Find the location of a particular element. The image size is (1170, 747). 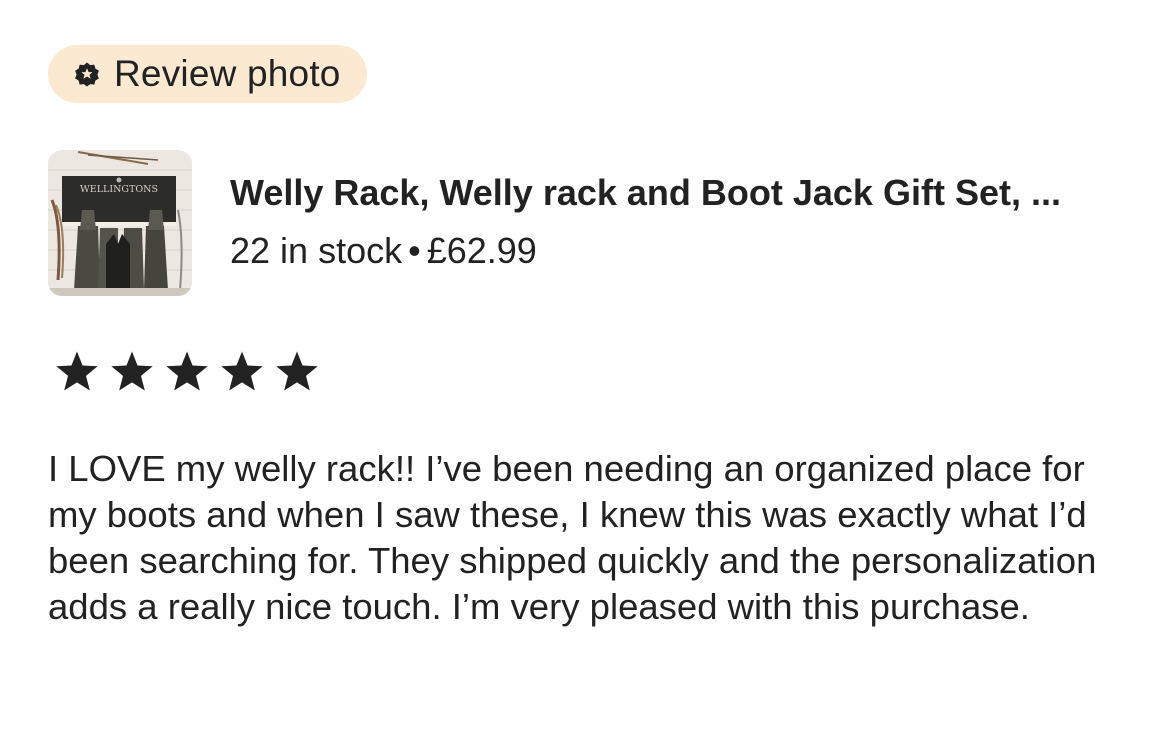

review-photo-badge: Review photo is located at coordinates (207, 74).